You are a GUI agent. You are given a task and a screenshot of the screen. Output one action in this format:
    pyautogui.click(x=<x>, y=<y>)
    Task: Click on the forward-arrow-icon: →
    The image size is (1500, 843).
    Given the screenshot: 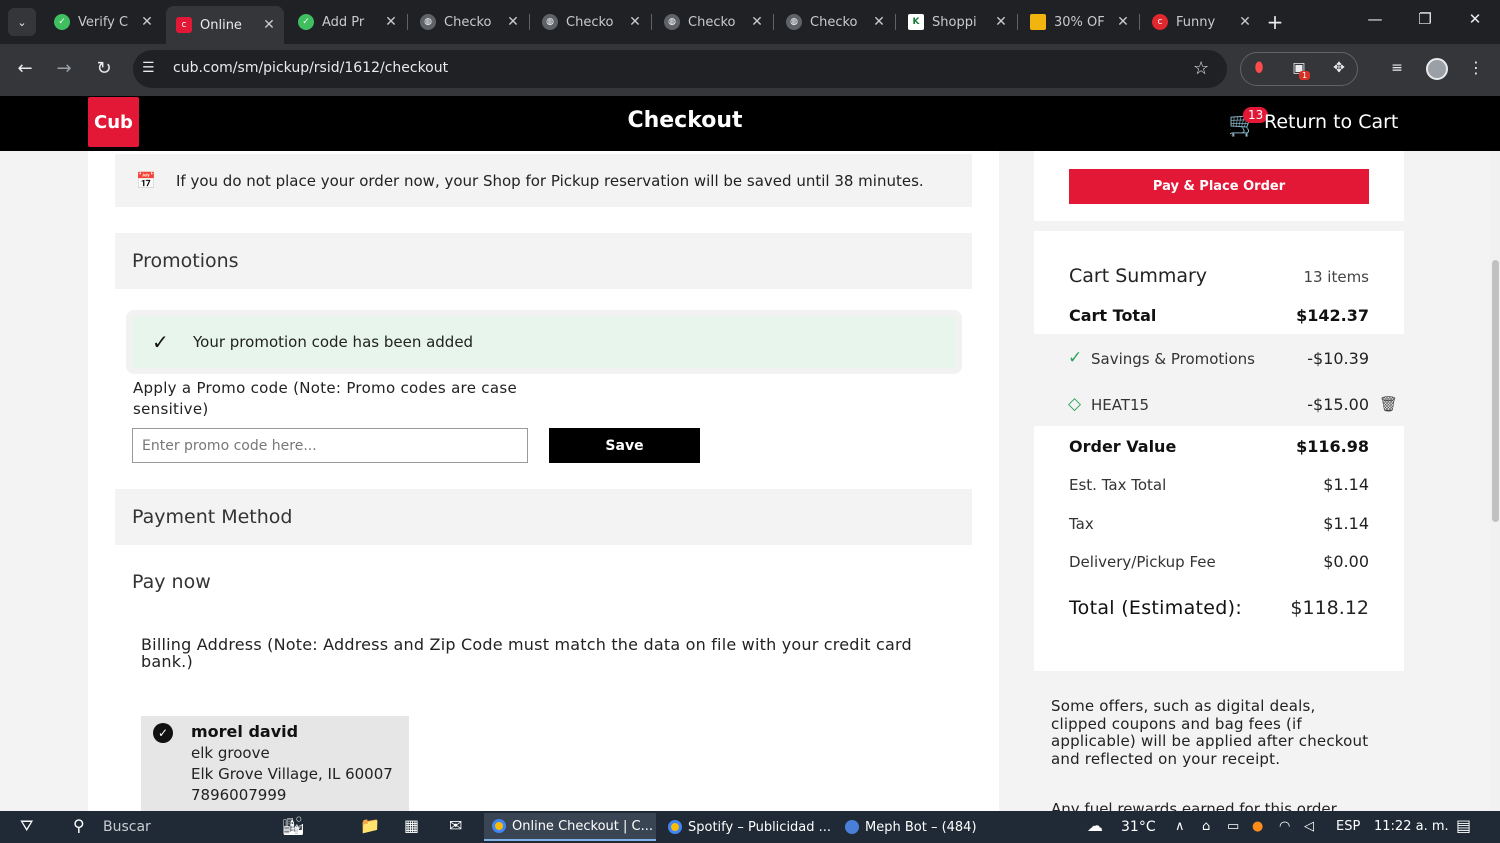 What is the action you would take?
    pyautogui.click(x=64, y=68)
    